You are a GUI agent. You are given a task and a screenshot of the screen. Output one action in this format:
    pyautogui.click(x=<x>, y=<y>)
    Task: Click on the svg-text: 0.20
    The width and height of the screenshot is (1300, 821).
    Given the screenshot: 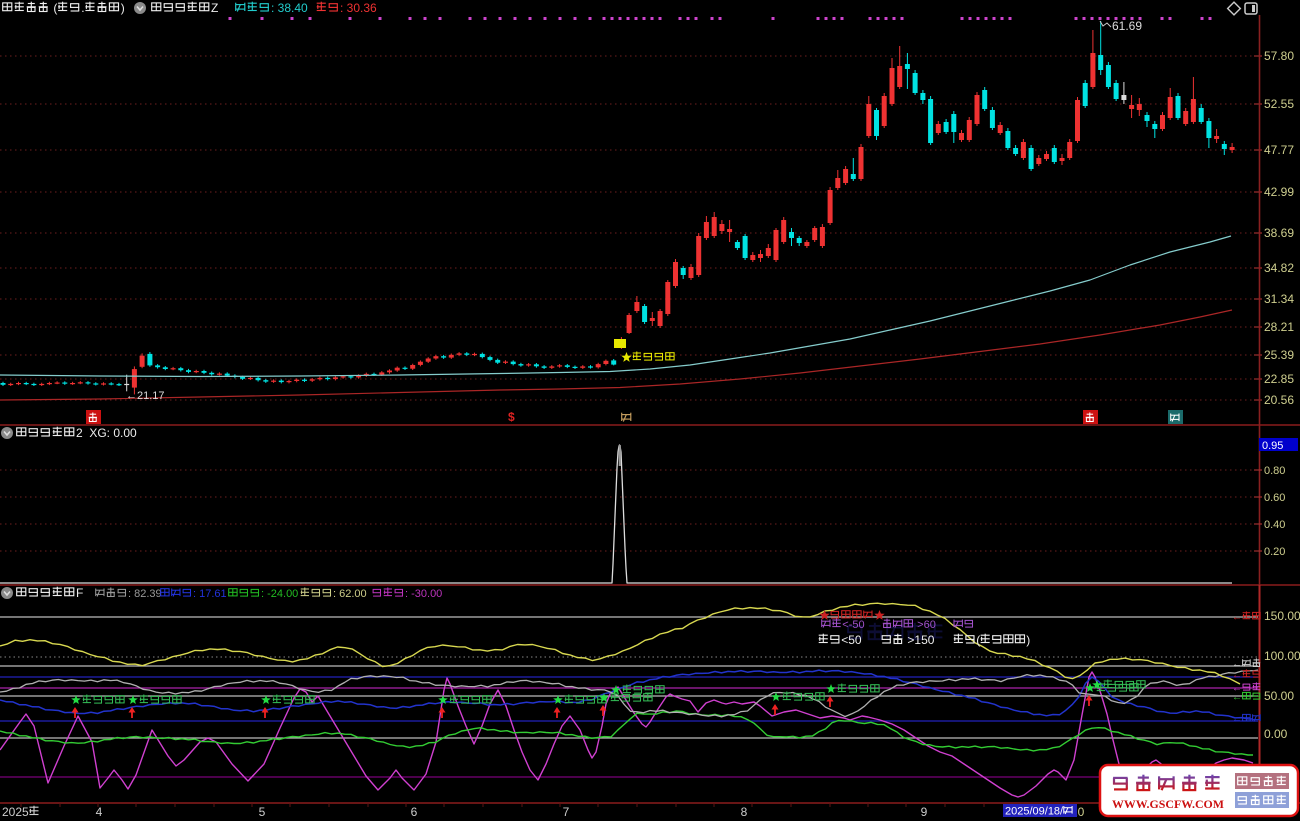 What is the action you would take?
    pyautogui.click(x=1274, y=552)
    